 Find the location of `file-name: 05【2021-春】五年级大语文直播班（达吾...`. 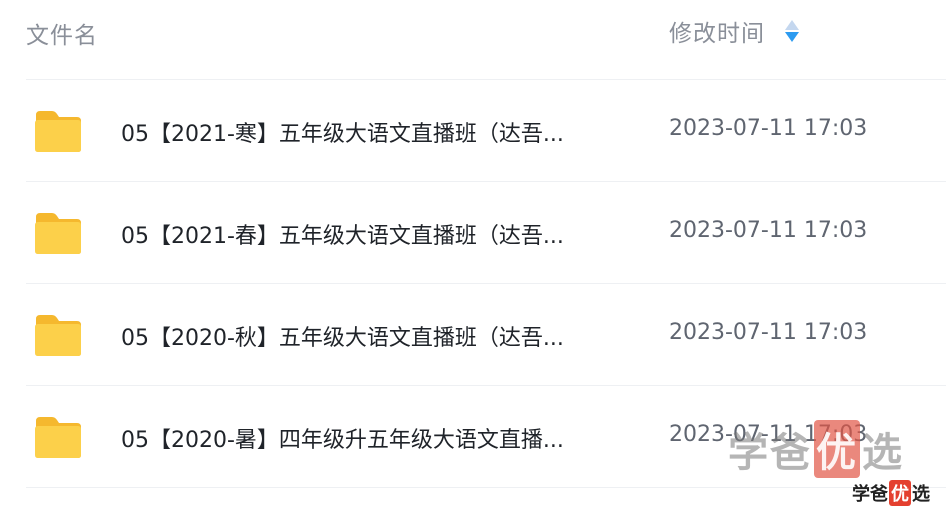

file-name: 05【2021-春】五年级大语文直播班（达吾... is located at coordinates (371, 234).